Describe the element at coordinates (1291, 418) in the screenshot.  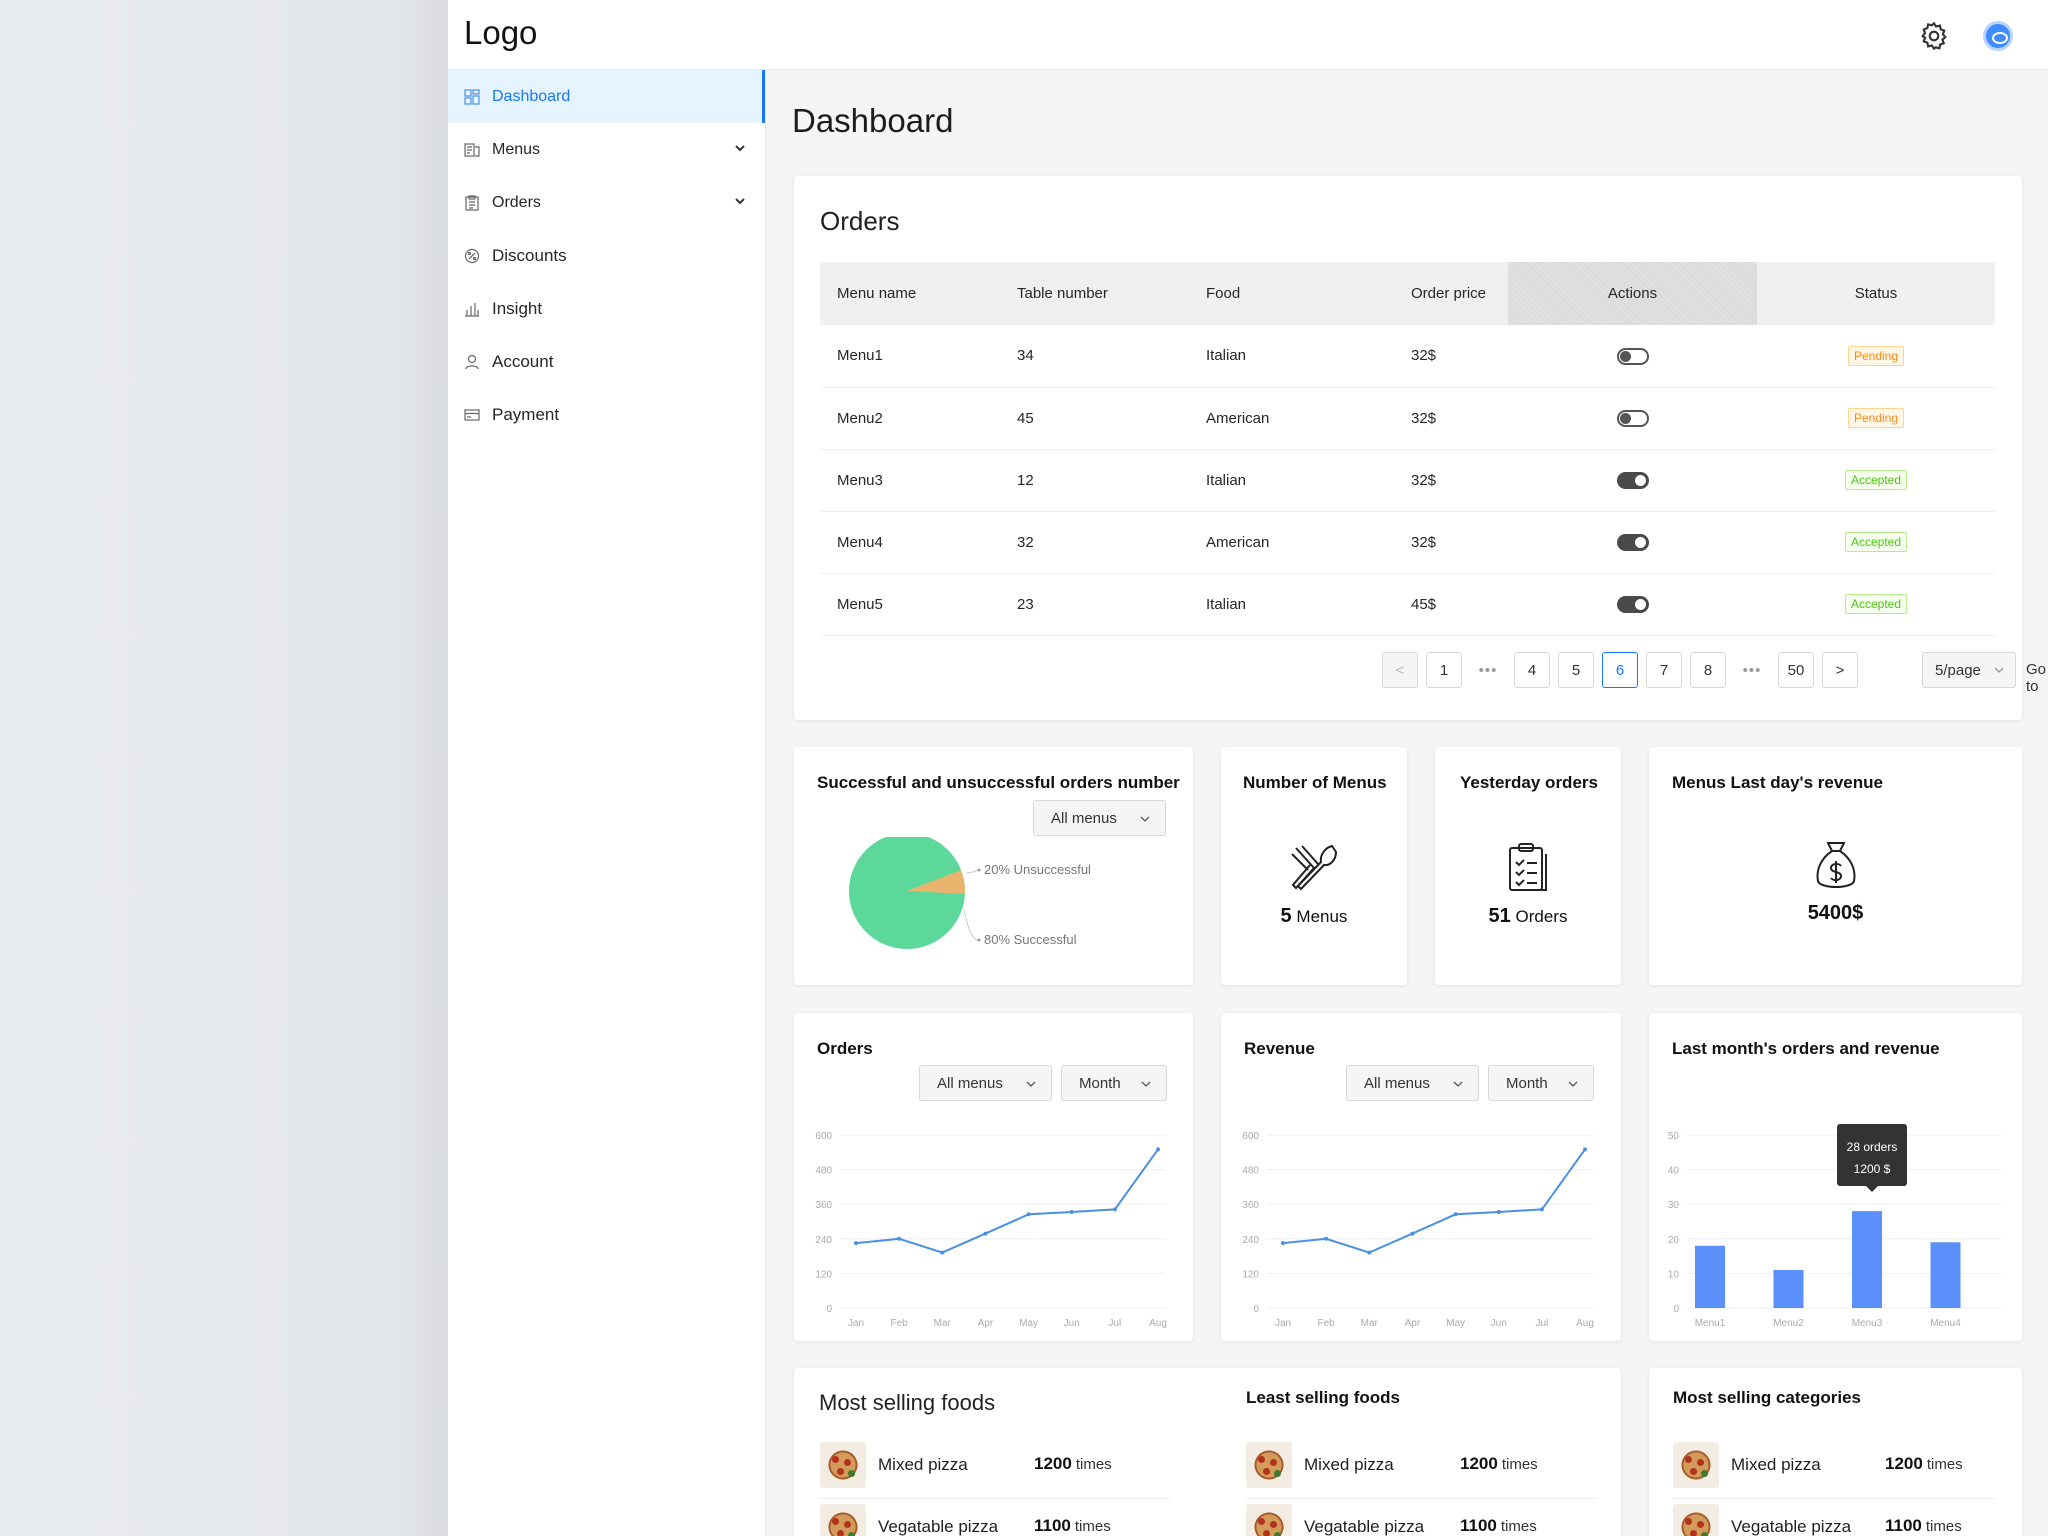
I see `food-cell: American` at that location.